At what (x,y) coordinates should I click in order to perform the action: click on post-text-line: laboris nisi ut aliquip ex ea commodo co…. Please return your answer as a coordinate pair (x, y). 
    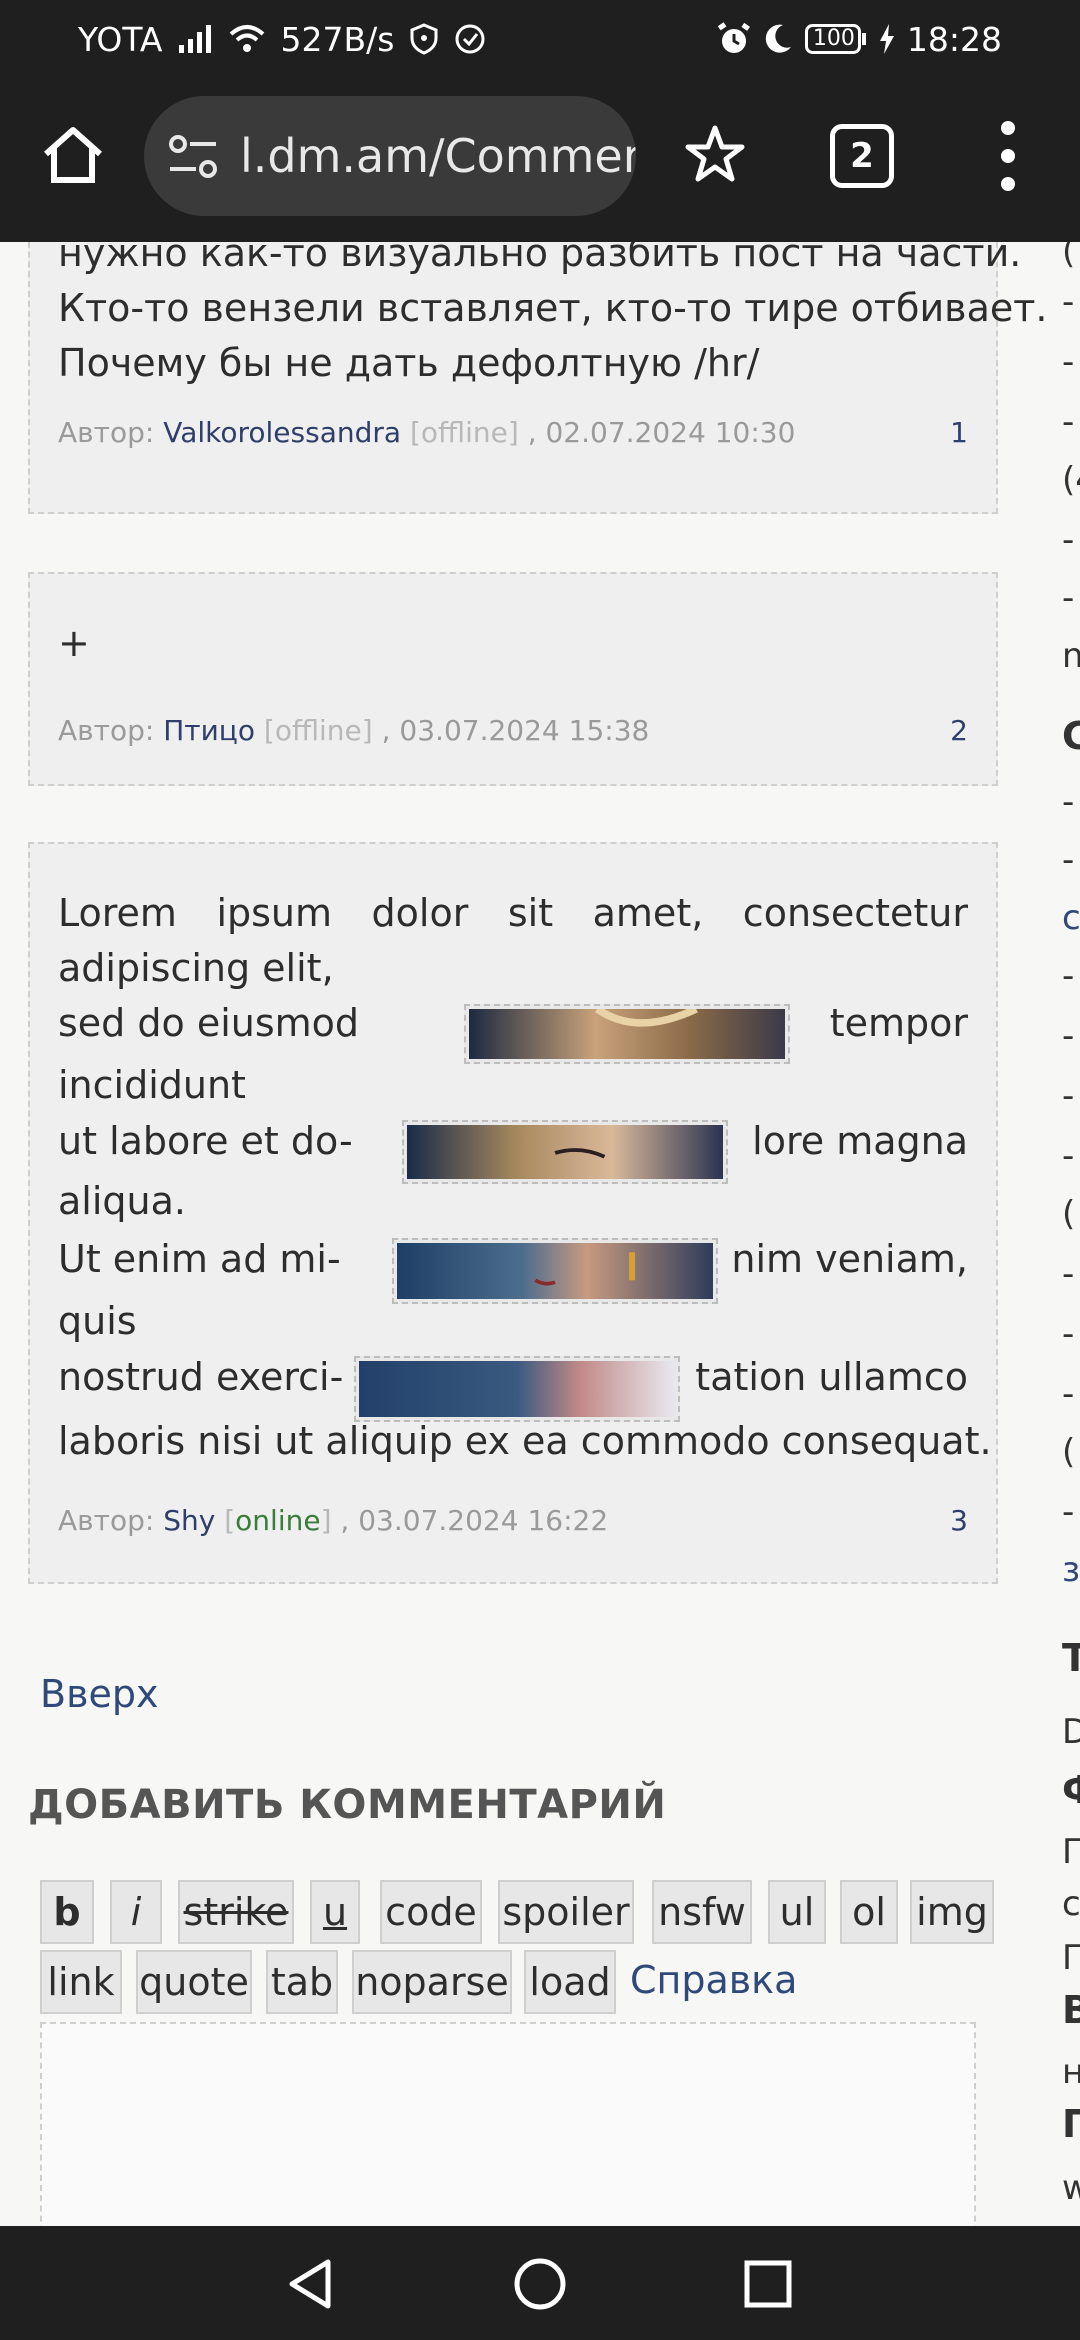
    Looking at the image, I should click on (525, 1441).